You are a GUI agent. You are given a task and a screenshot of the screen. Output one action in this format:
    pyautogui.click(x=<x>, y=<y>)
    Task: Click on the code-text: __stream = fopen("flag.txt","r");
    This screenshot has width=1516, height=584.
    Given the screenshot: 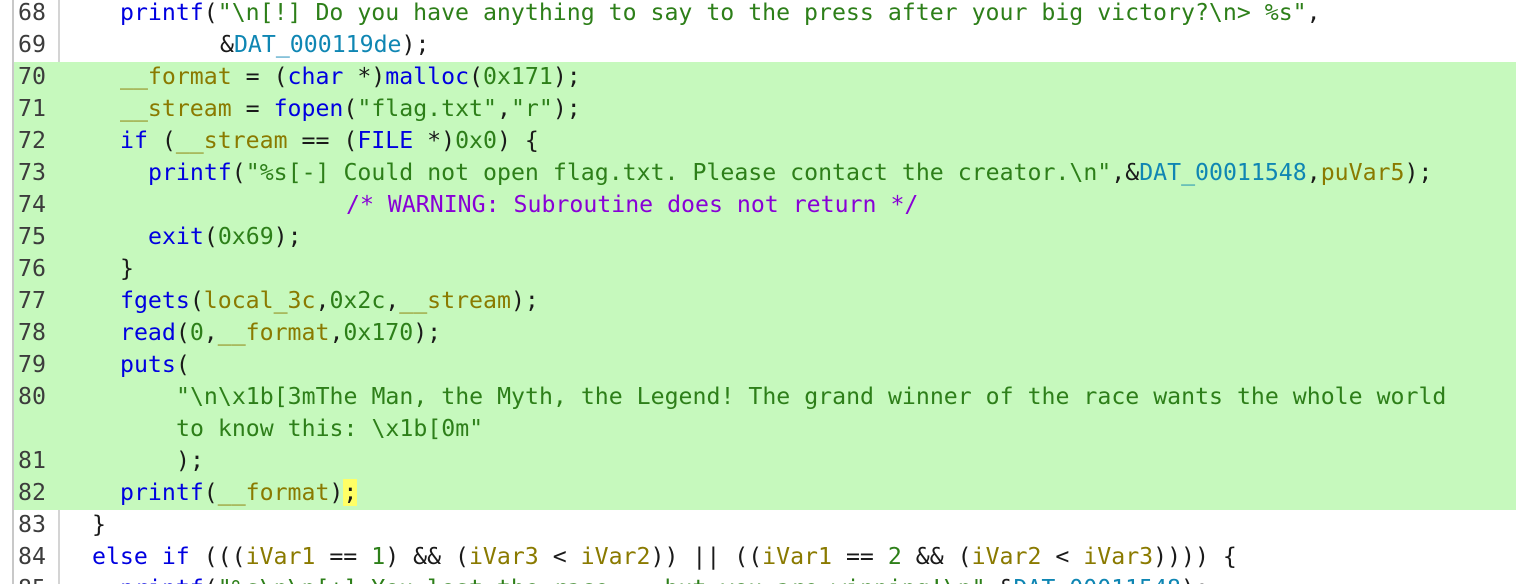 What is the action you would take?
    pyautogui.click(x=350, y=110)
    